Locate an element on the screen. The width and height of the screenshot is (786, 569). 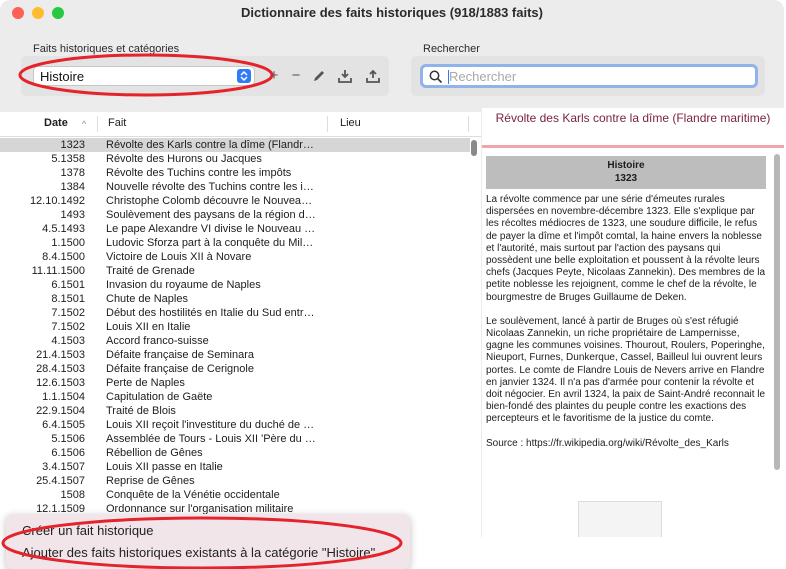
annotation-circle-category is located at coordinates (146, 75).